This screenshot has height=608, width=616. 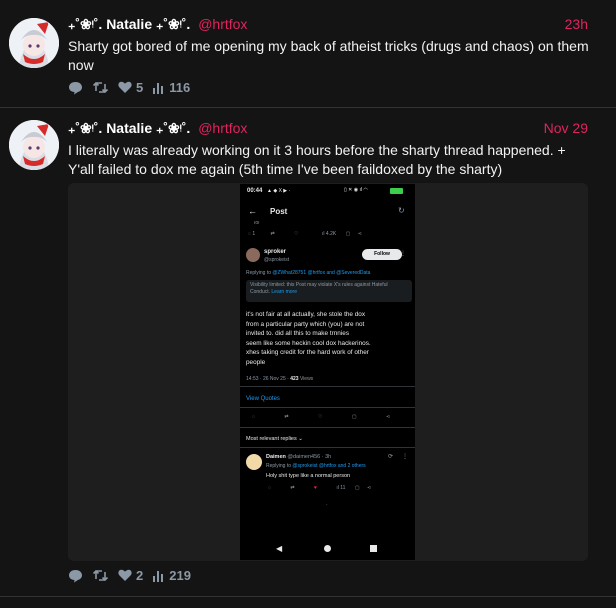 I want to click on sort-replies: Most relevant replies ⌄, so click(x=274, y=439).